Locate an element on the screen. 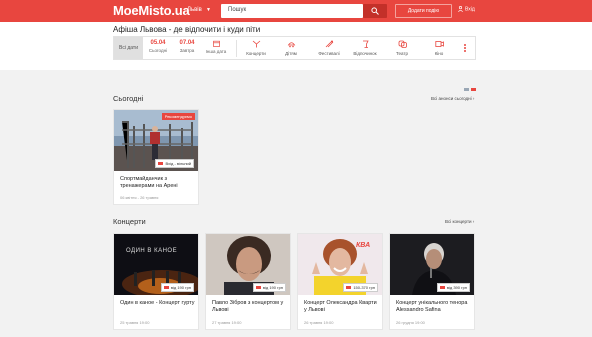 This screenshot has width=592, height=337. site-logo: MoeMisto.ua is located at coordinates (151, 10).